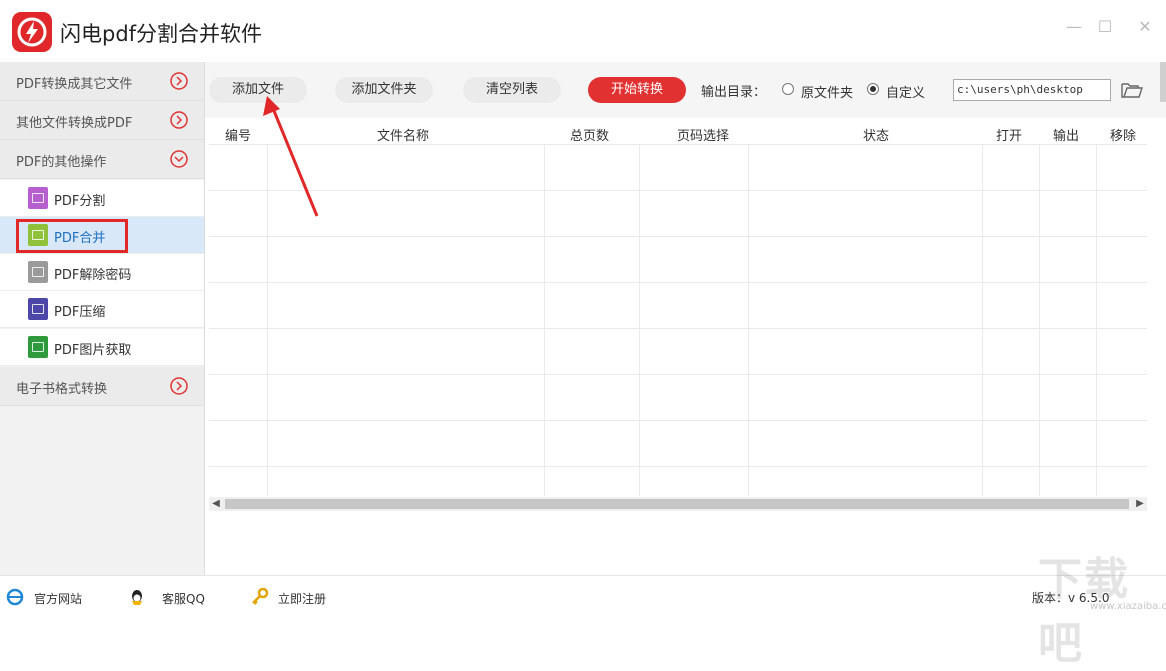  Describe the element at coordinates (238, 136) in the screenshot. I see `column-header-number: 编号` at that location.